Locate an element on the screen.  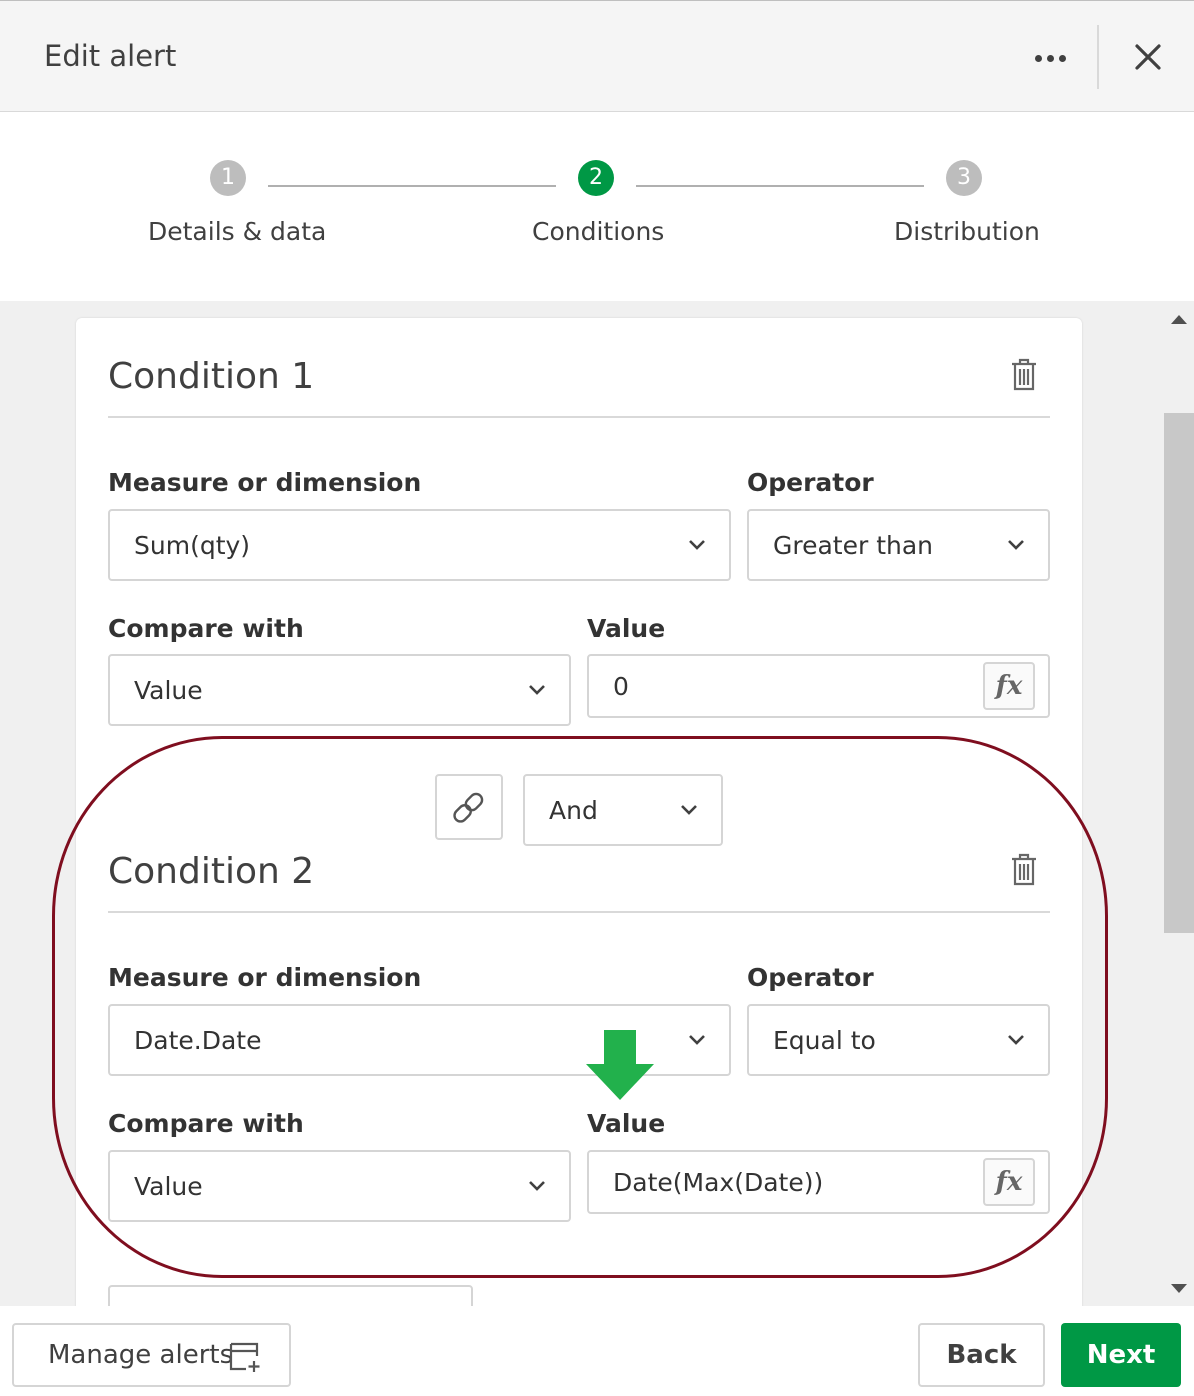
value-input: 0 fx is located at coordinates (818, 686).